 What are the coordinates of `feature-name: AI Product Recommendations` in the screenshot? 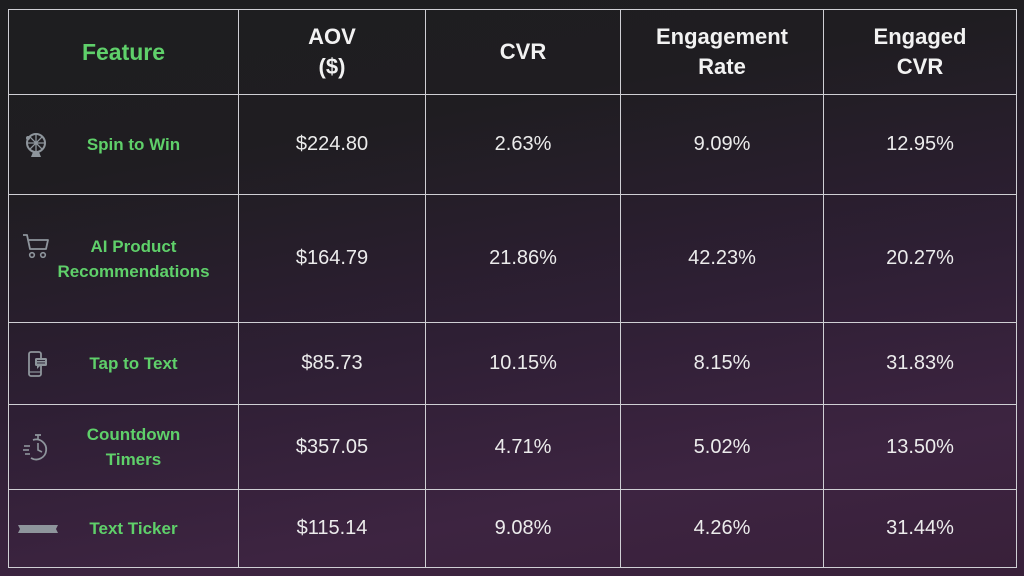 It's located at (123, 259).